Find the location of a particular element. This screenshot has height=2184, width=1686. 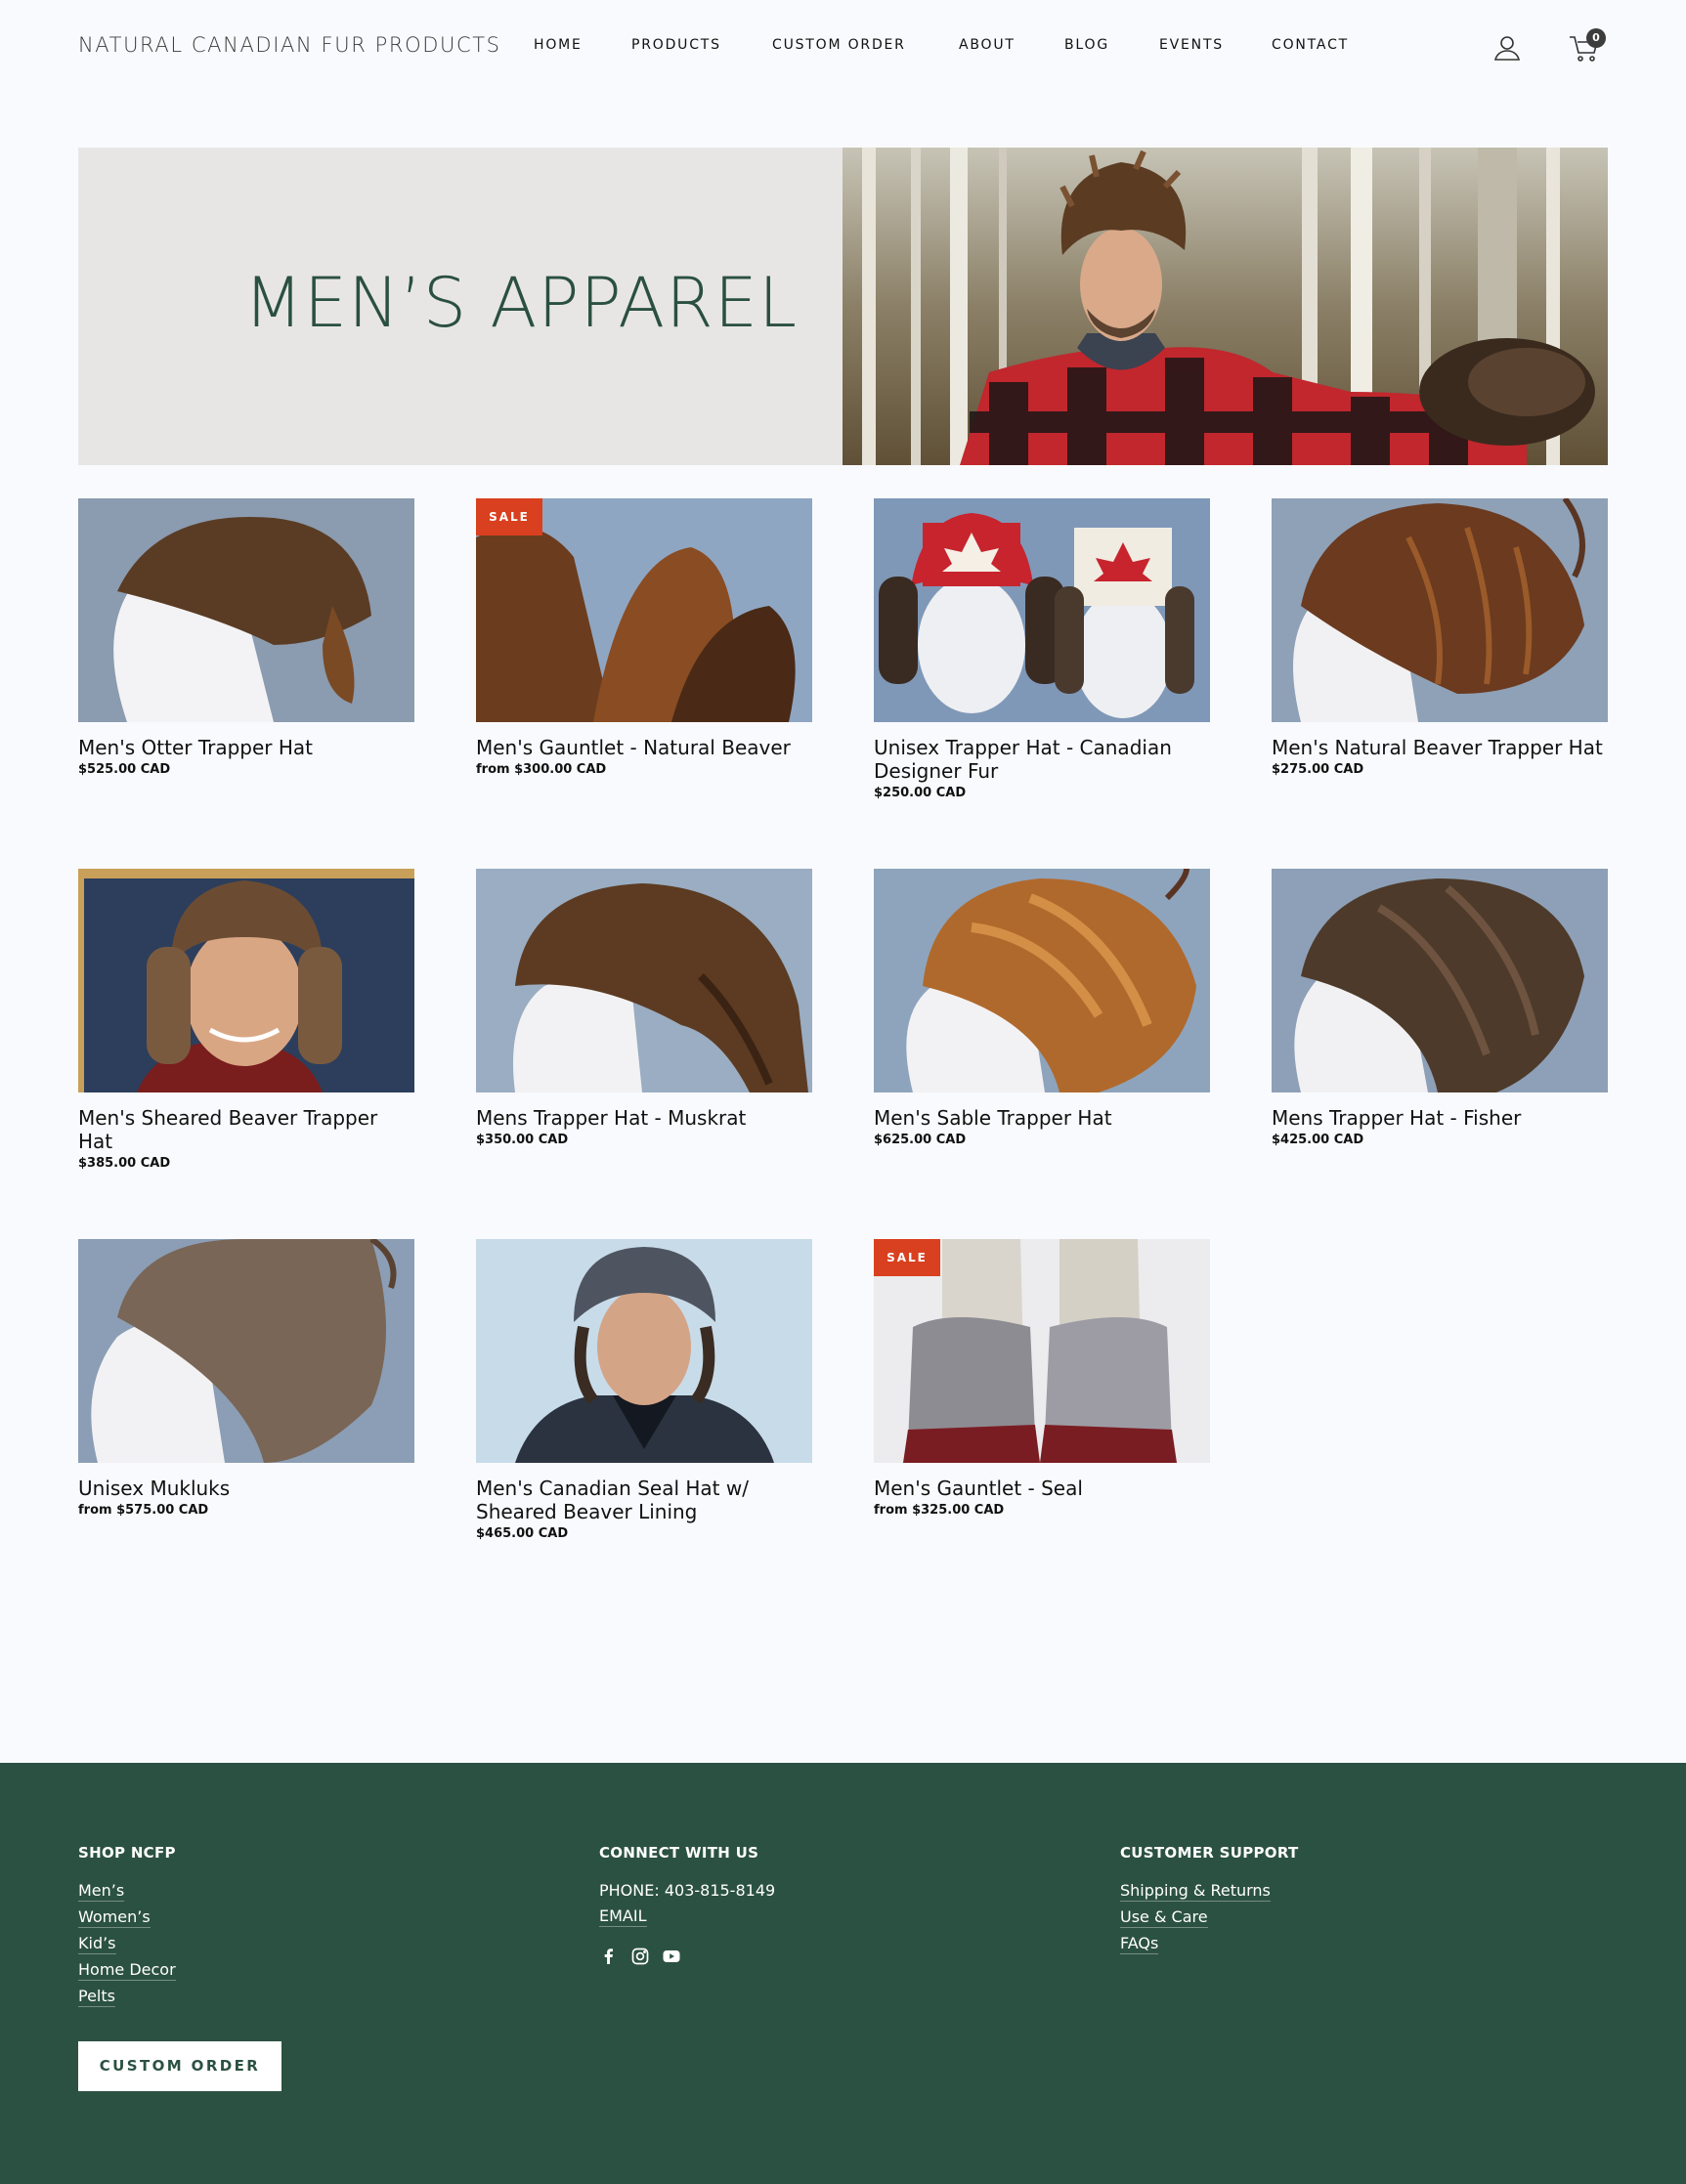

instagram-icon is located at coordinates (640, 1956).